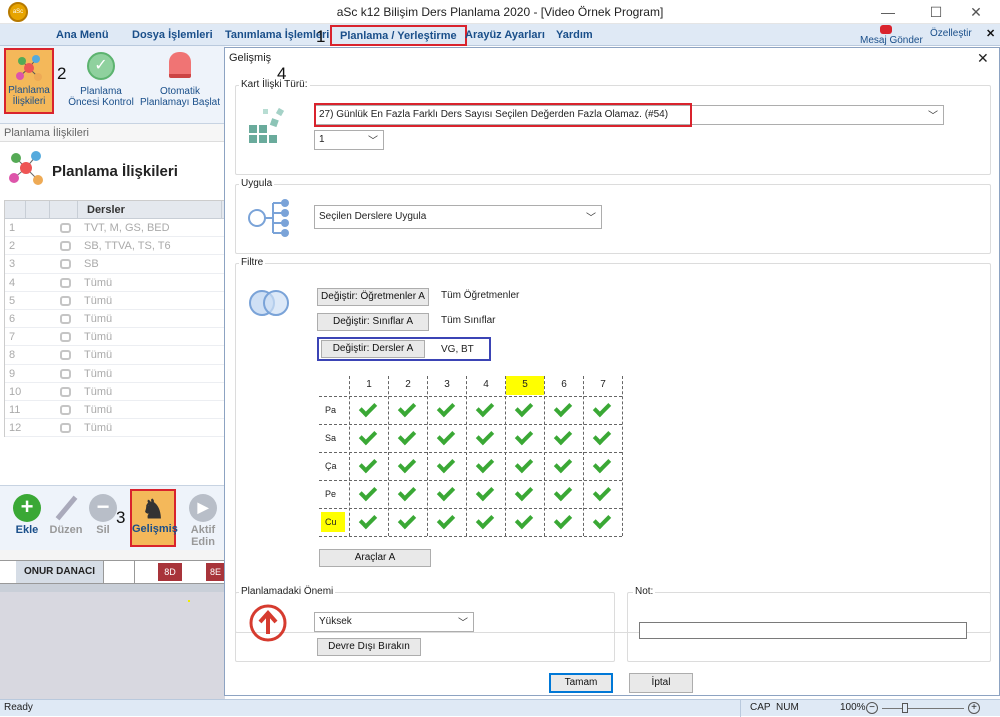 The width and height of the screenshot is (1000, 717). Describe the element at coordinates (114, 228) in the screenshot. I see `table-row: 1 TVT, M, GS, BED` at that location.